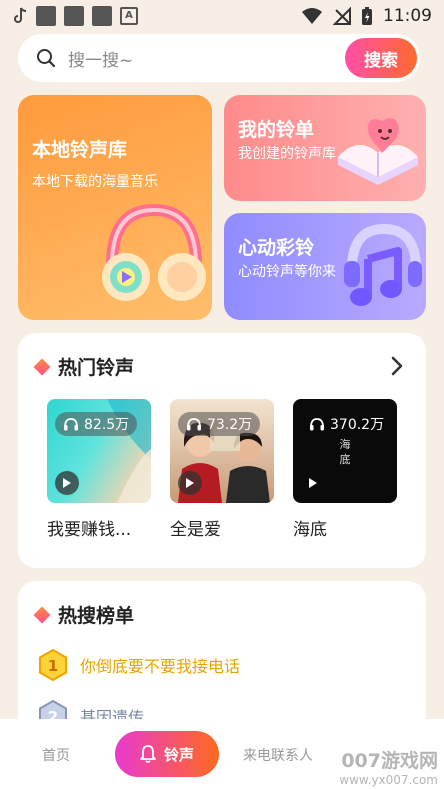  I want to click on section-title: 热门铃声, so click(96, 368).